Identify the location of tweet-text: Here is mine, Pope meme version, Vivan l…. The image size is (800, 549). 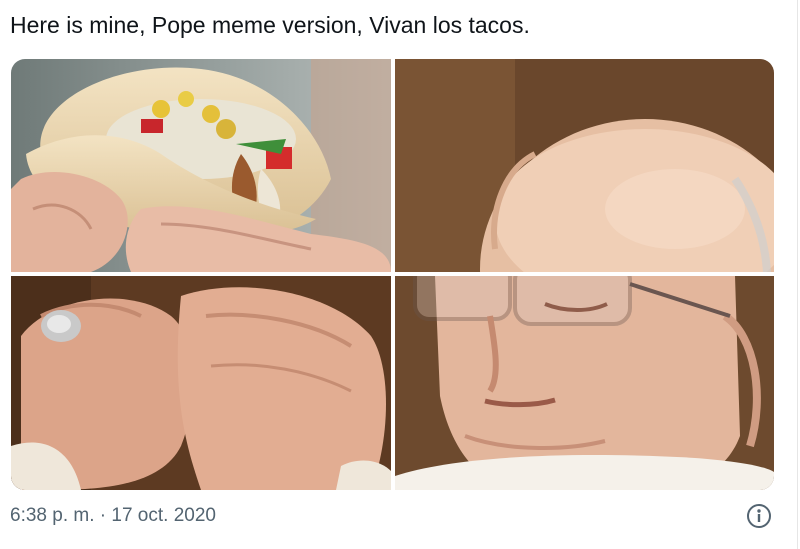
(270, 25).